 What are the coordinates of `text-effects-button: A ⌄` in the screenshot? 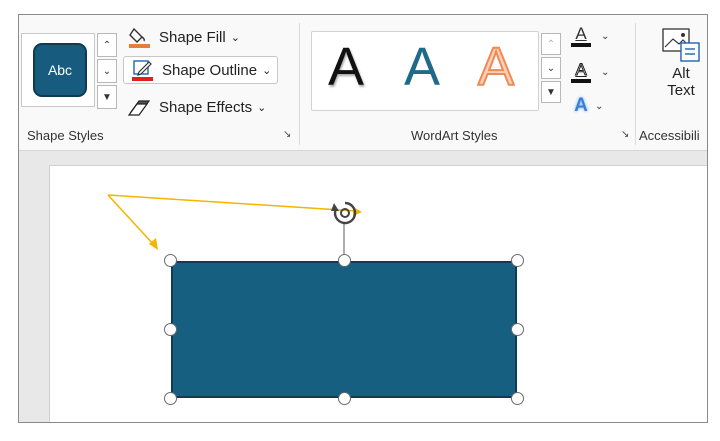 It's located at (587, 106).